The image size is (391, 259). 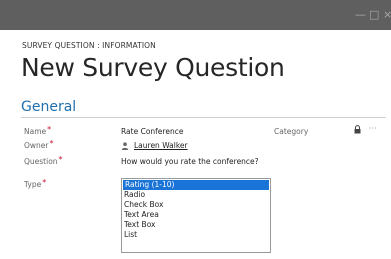 What do you see at coordinates (196, 185) in the screenshot?
I see `type-option: Rating (1-10)` at bounding box center [196, 185].